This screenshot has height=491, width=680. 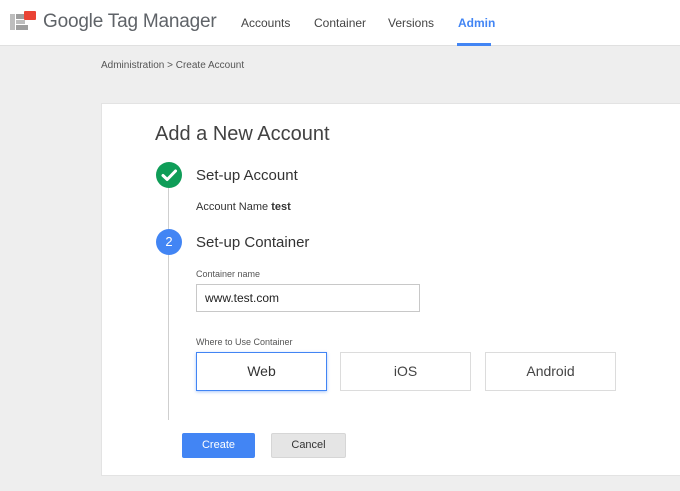 I want to click on active-tab-indicator, so click(x=474, y=44).